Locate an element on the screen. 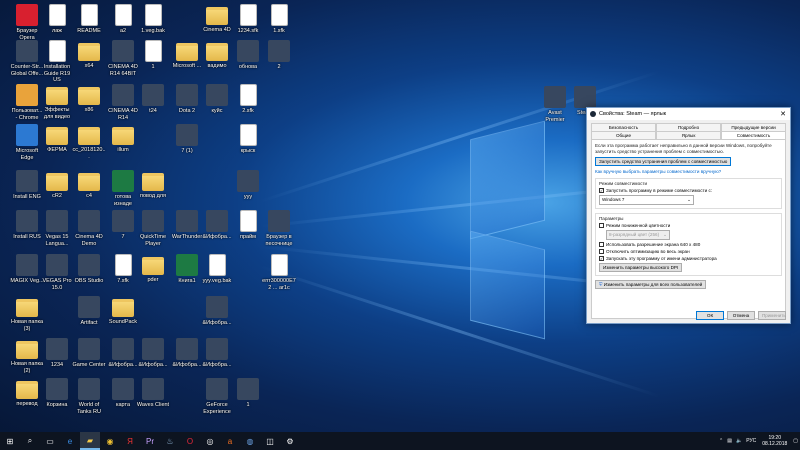 The width and height of the screenshot is (800, 450). edge-icon: e is located at coordinates (70, 441).